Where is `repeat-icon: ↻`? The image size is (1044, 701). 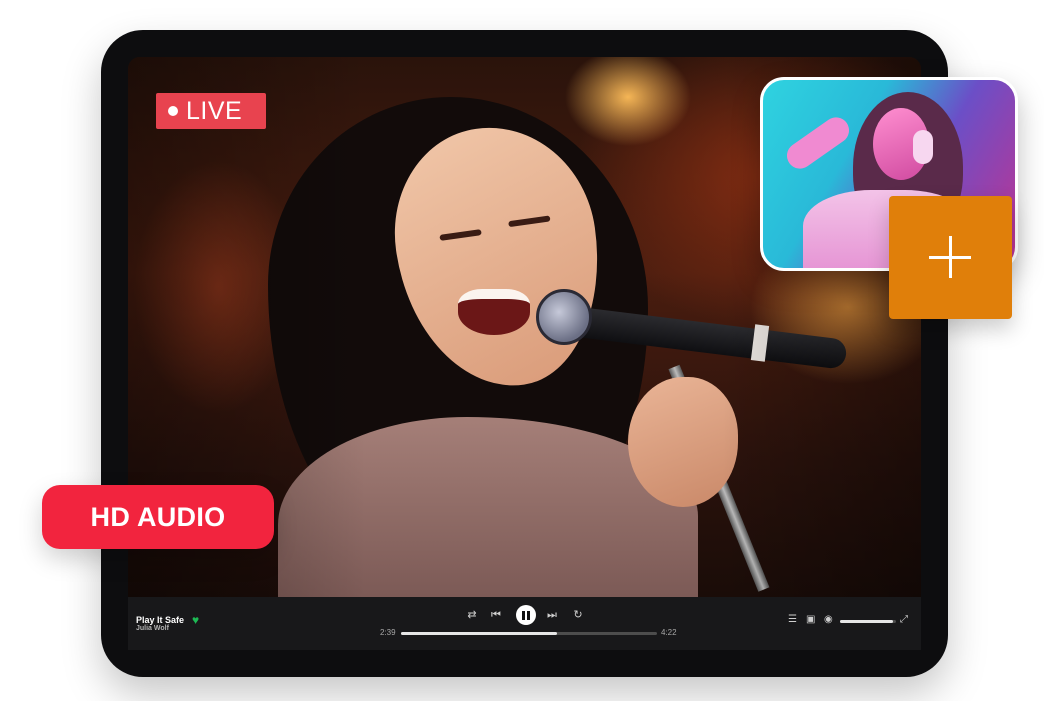 repeat-icon: ↻ is located at coordinates (578, 615).